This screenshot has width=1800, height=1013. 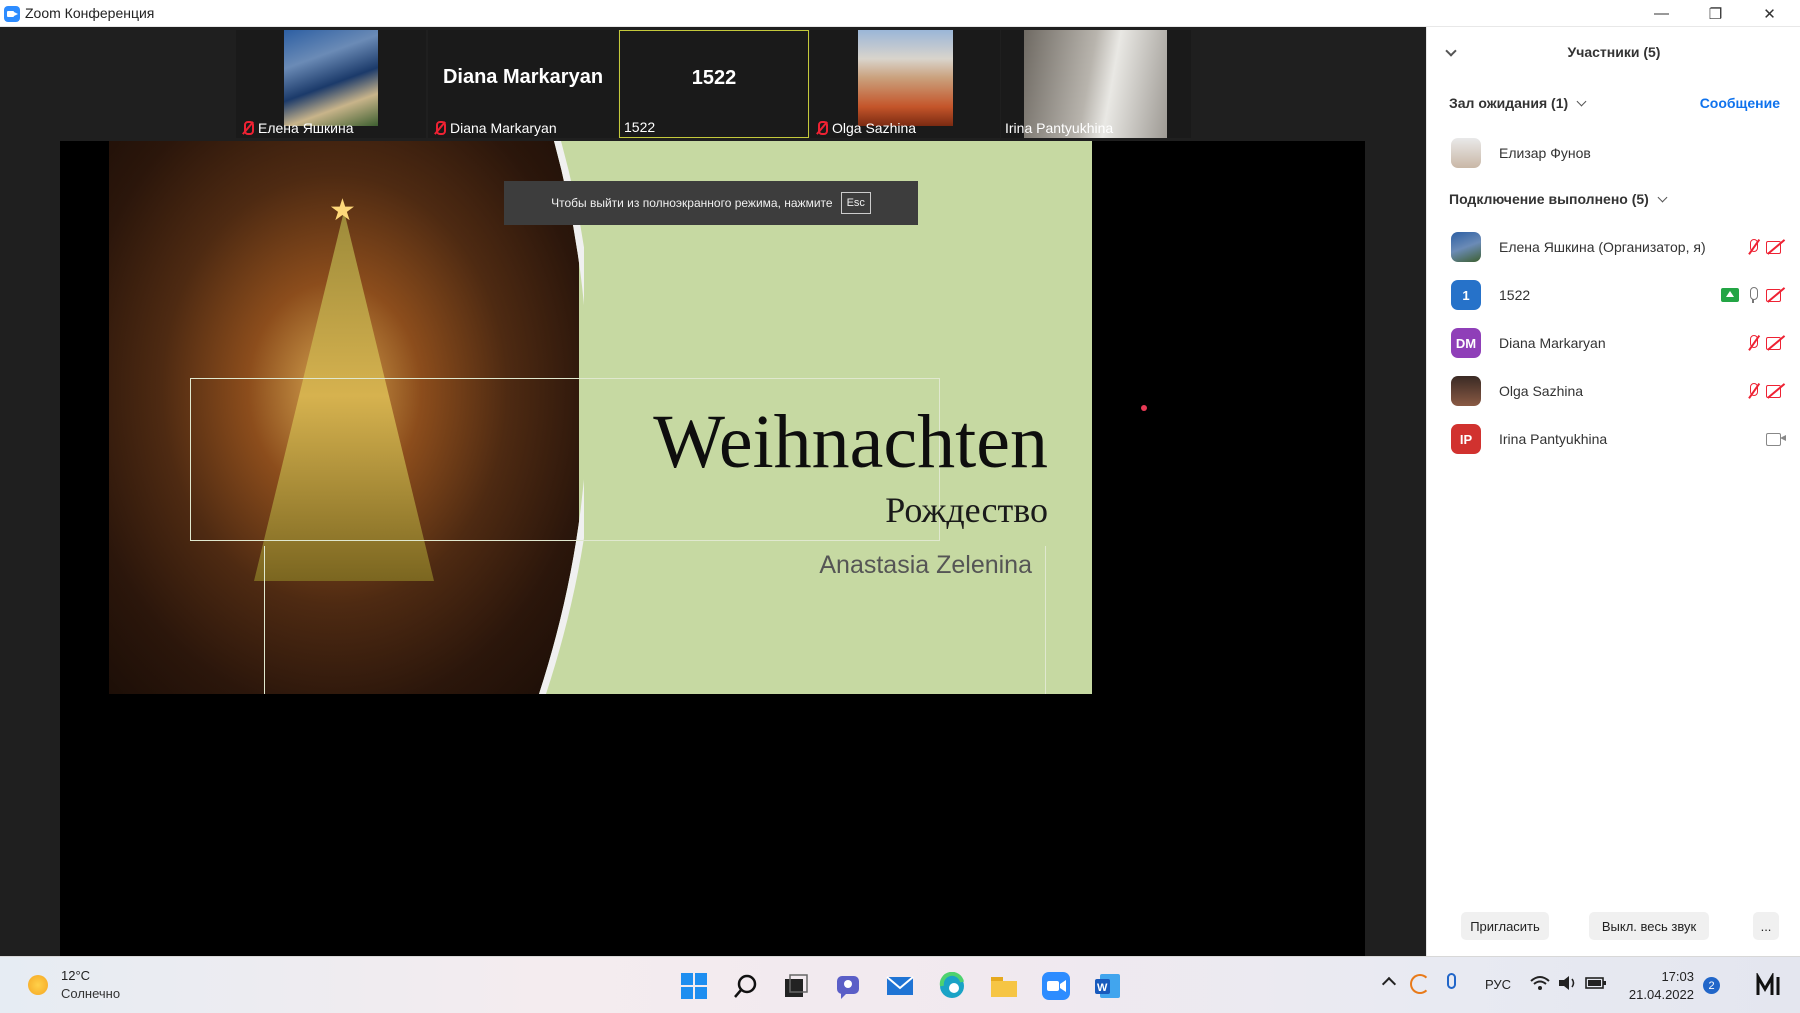 I want to click on sync-icon, so click(x=1420, y=984).